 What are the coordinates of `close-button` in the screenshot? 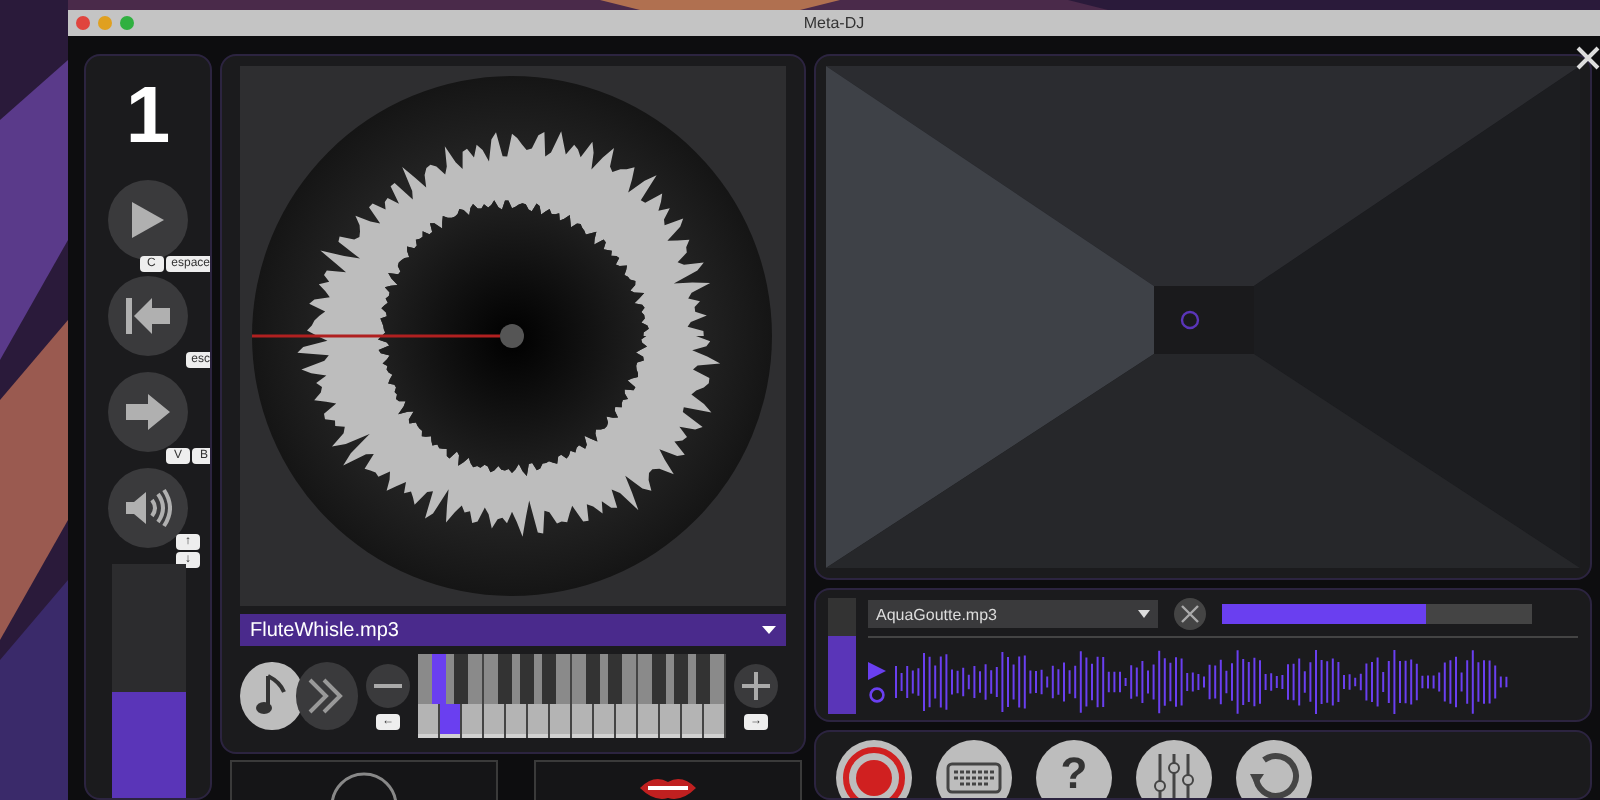 It's located at (1586, 58).